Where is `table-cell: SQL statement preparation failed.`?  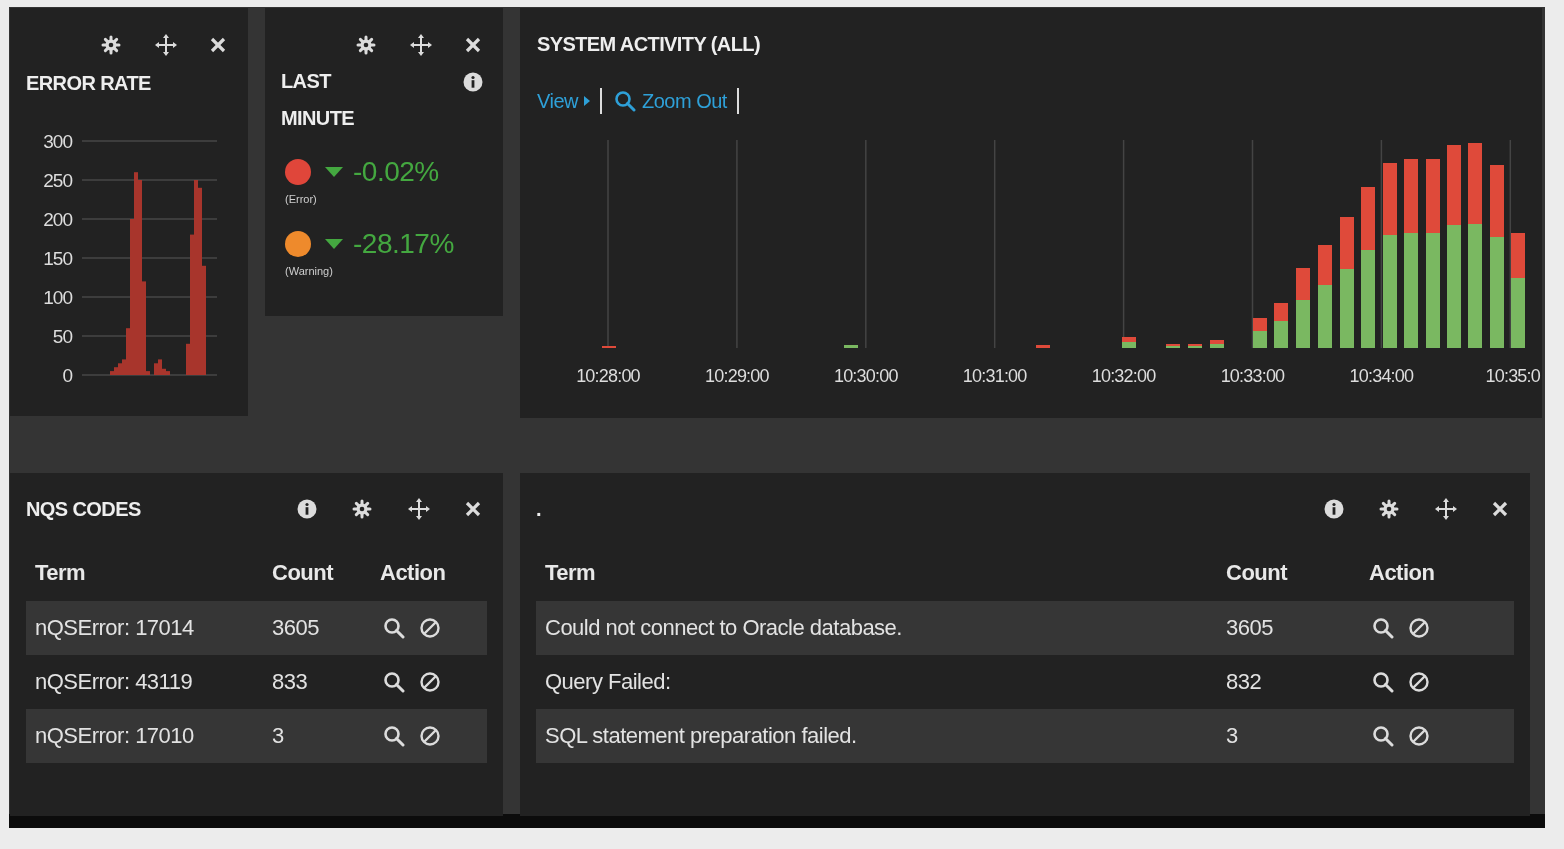
table-cell: SQL statement preparation failed. is located at coordinates (876, 736).